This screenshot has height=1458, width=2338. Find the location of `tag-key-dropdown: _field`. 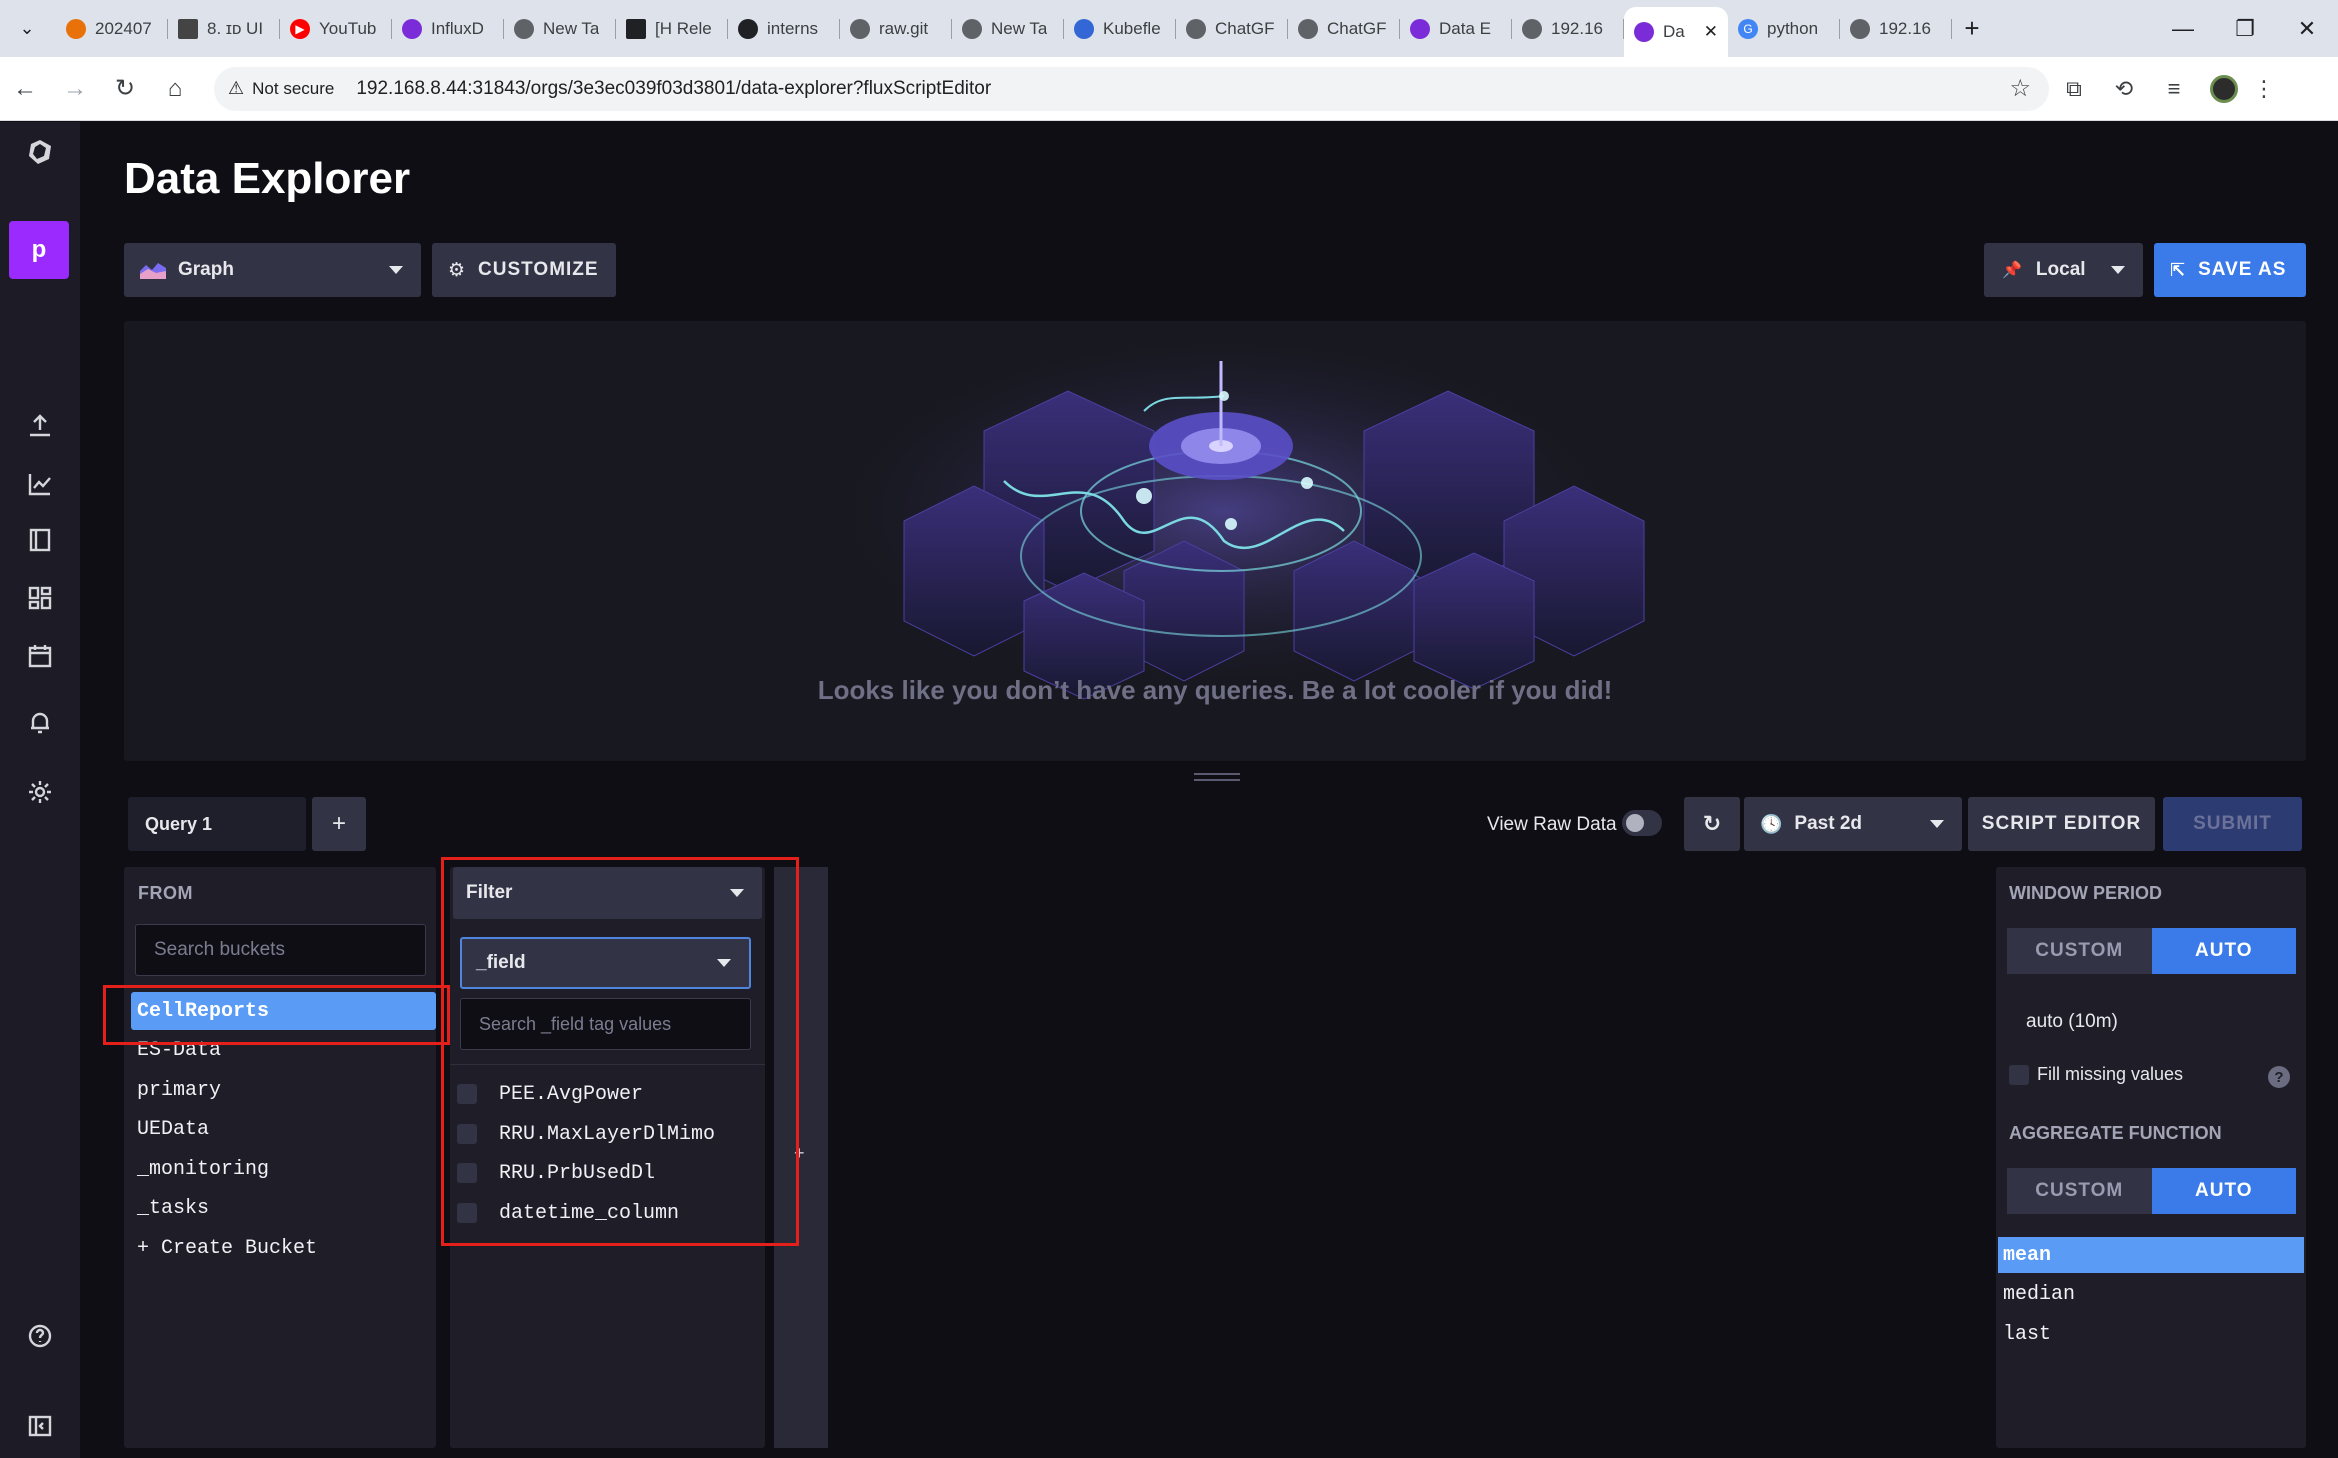

tag-key-dropdown: _field is located at coordinates (605, 963).